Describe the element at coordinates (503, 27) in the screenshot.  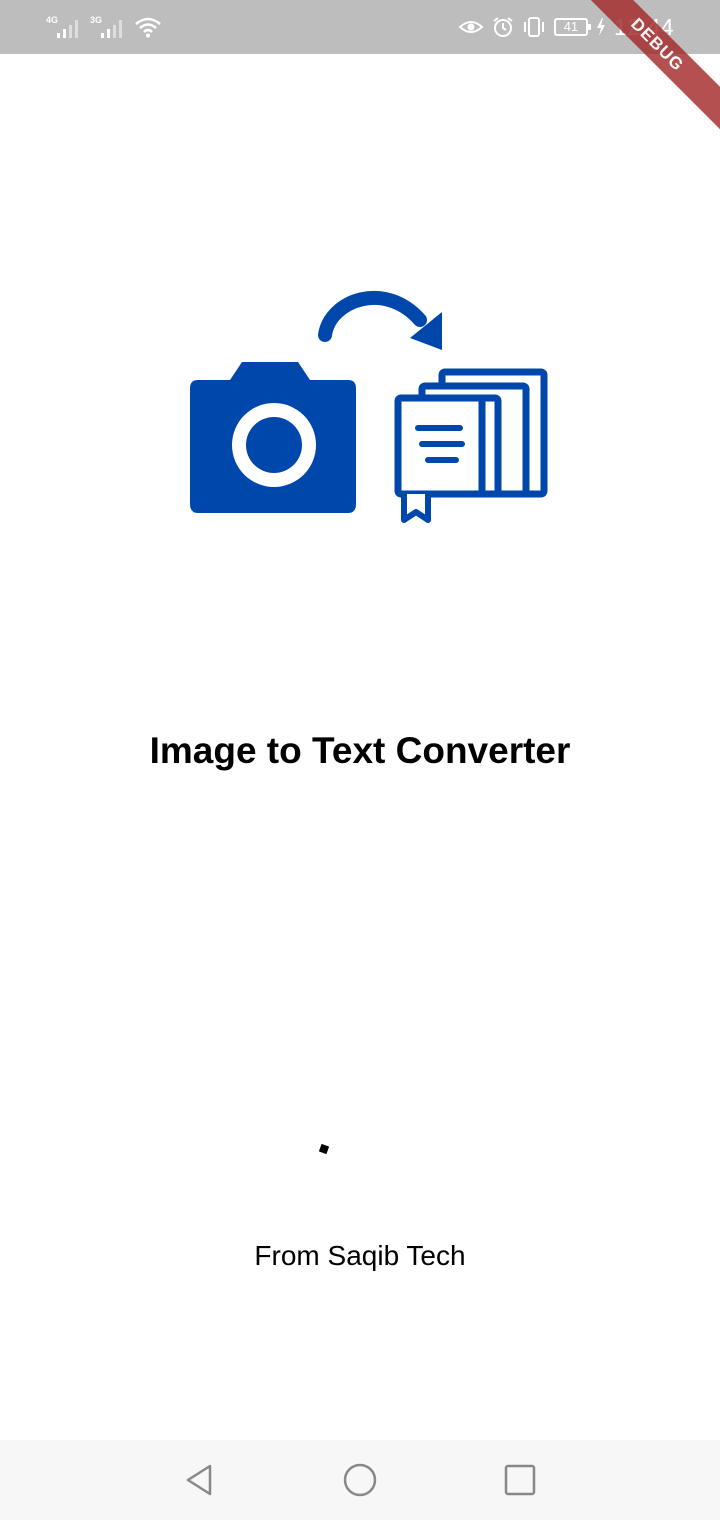
I see `alarm-icon` at that location.